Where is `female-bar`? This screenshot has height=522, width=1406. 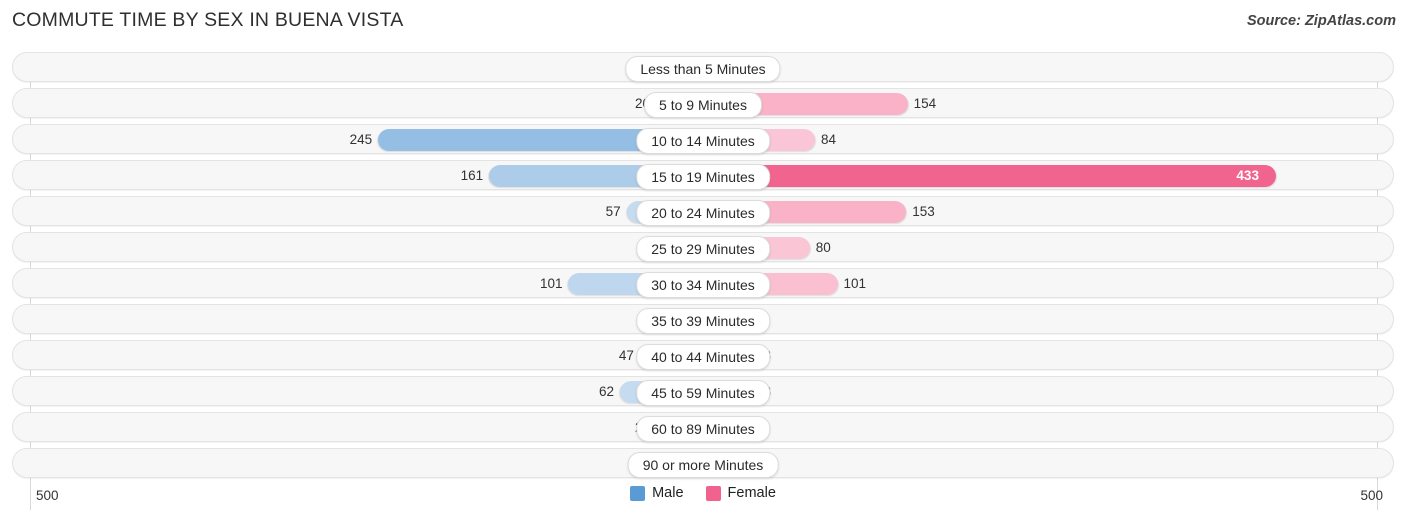 female-bar is located at coordinates (990, 176).